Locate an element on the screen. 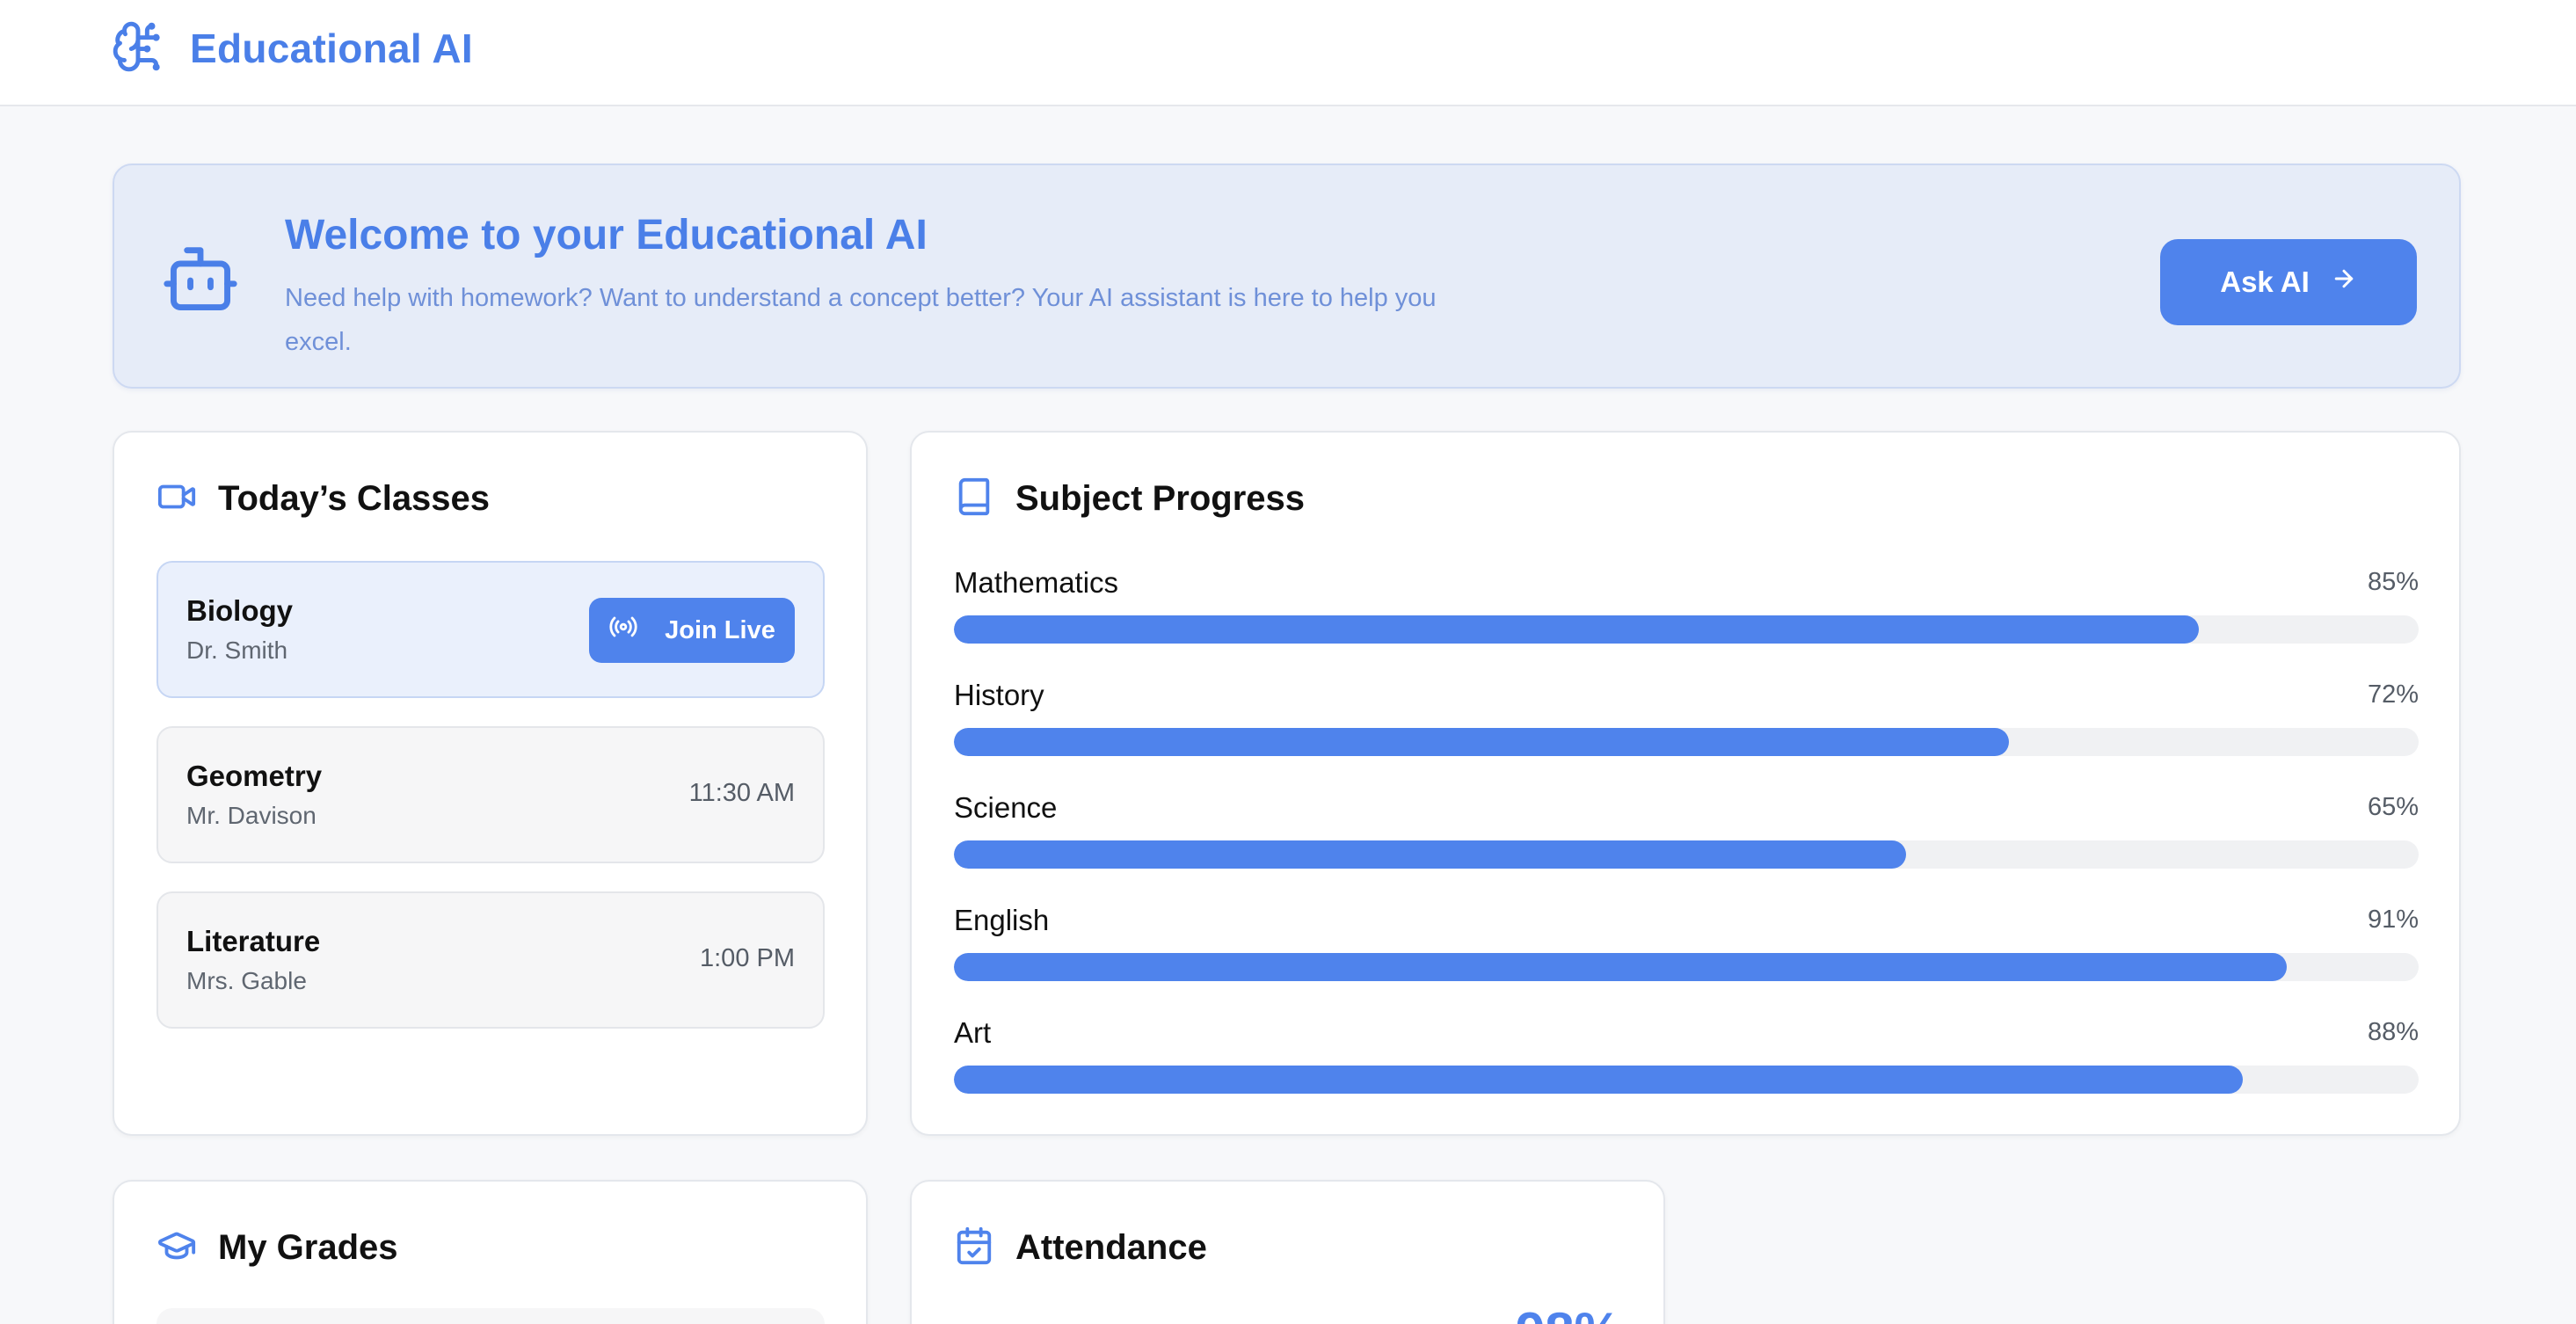 This screenshot has width=2576, height=1324. progress-title: Subject Progress is located at coordinates (1160, 498).